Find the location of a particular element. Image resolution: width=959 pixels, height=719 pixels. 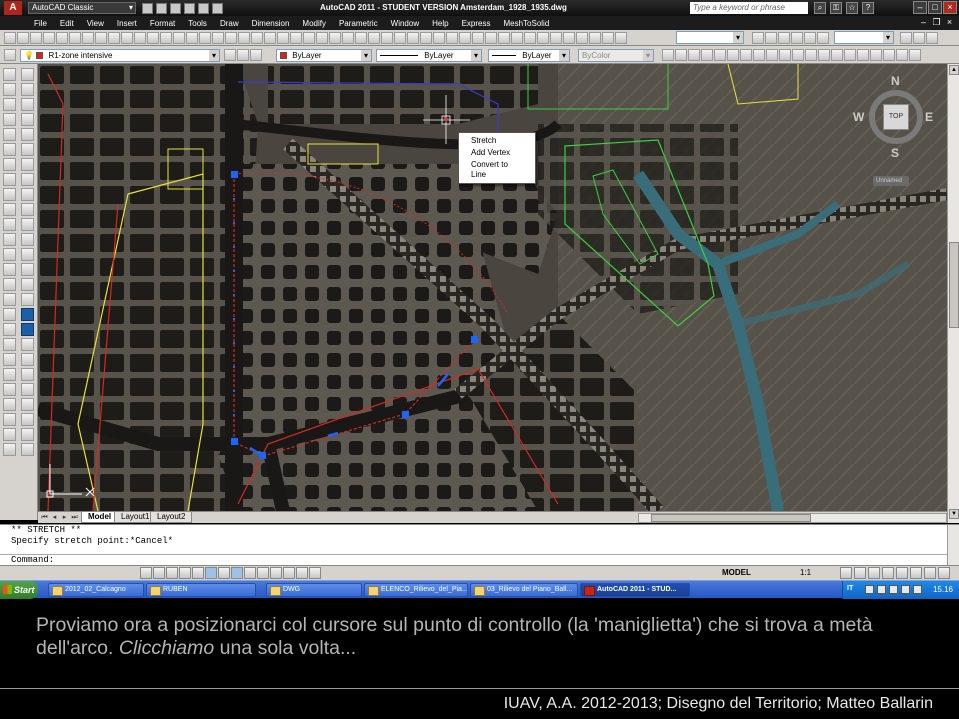

doc-close-icon: × is located at coordinates (949, 22).